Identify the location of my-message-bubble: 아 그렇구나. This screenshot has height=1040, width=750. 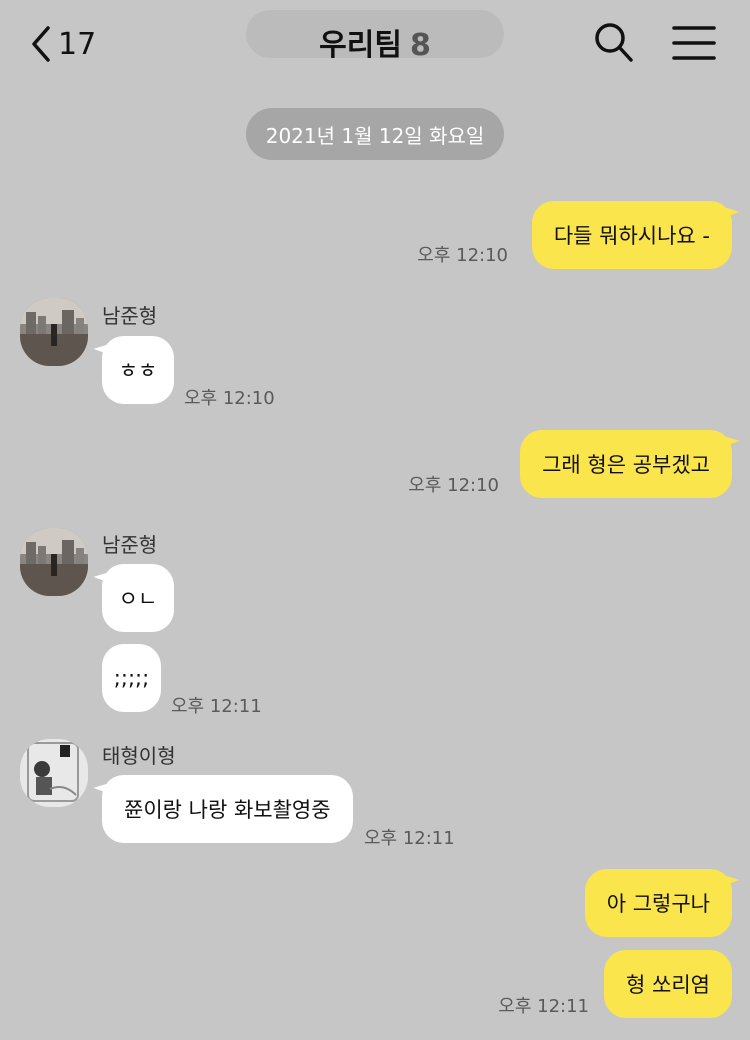
(658, 903).